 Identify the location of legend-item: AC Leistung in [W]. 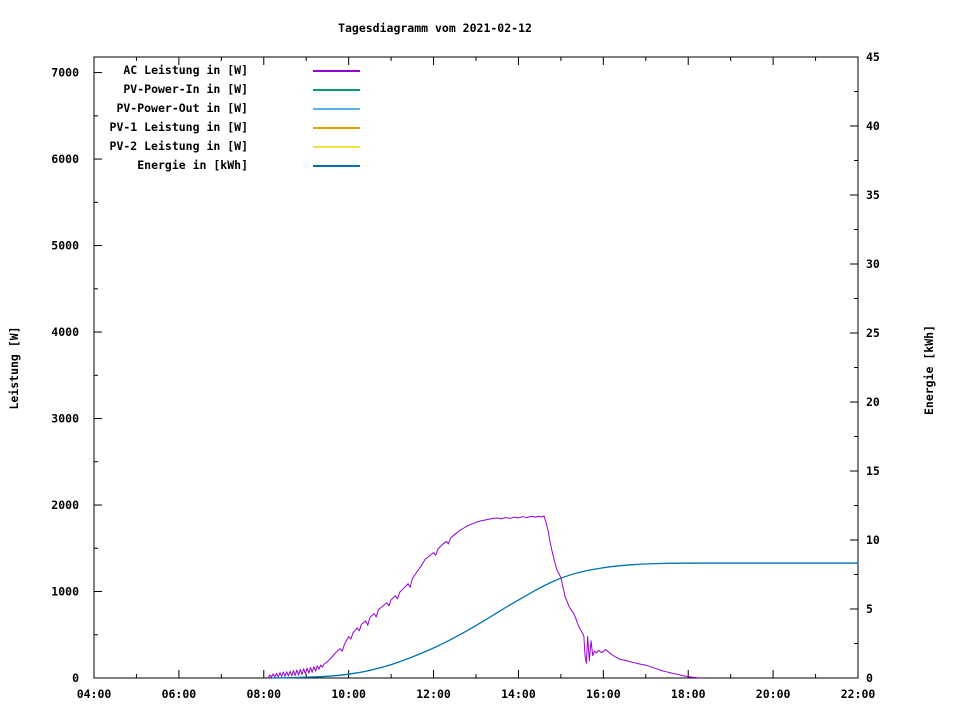
(480, 70).